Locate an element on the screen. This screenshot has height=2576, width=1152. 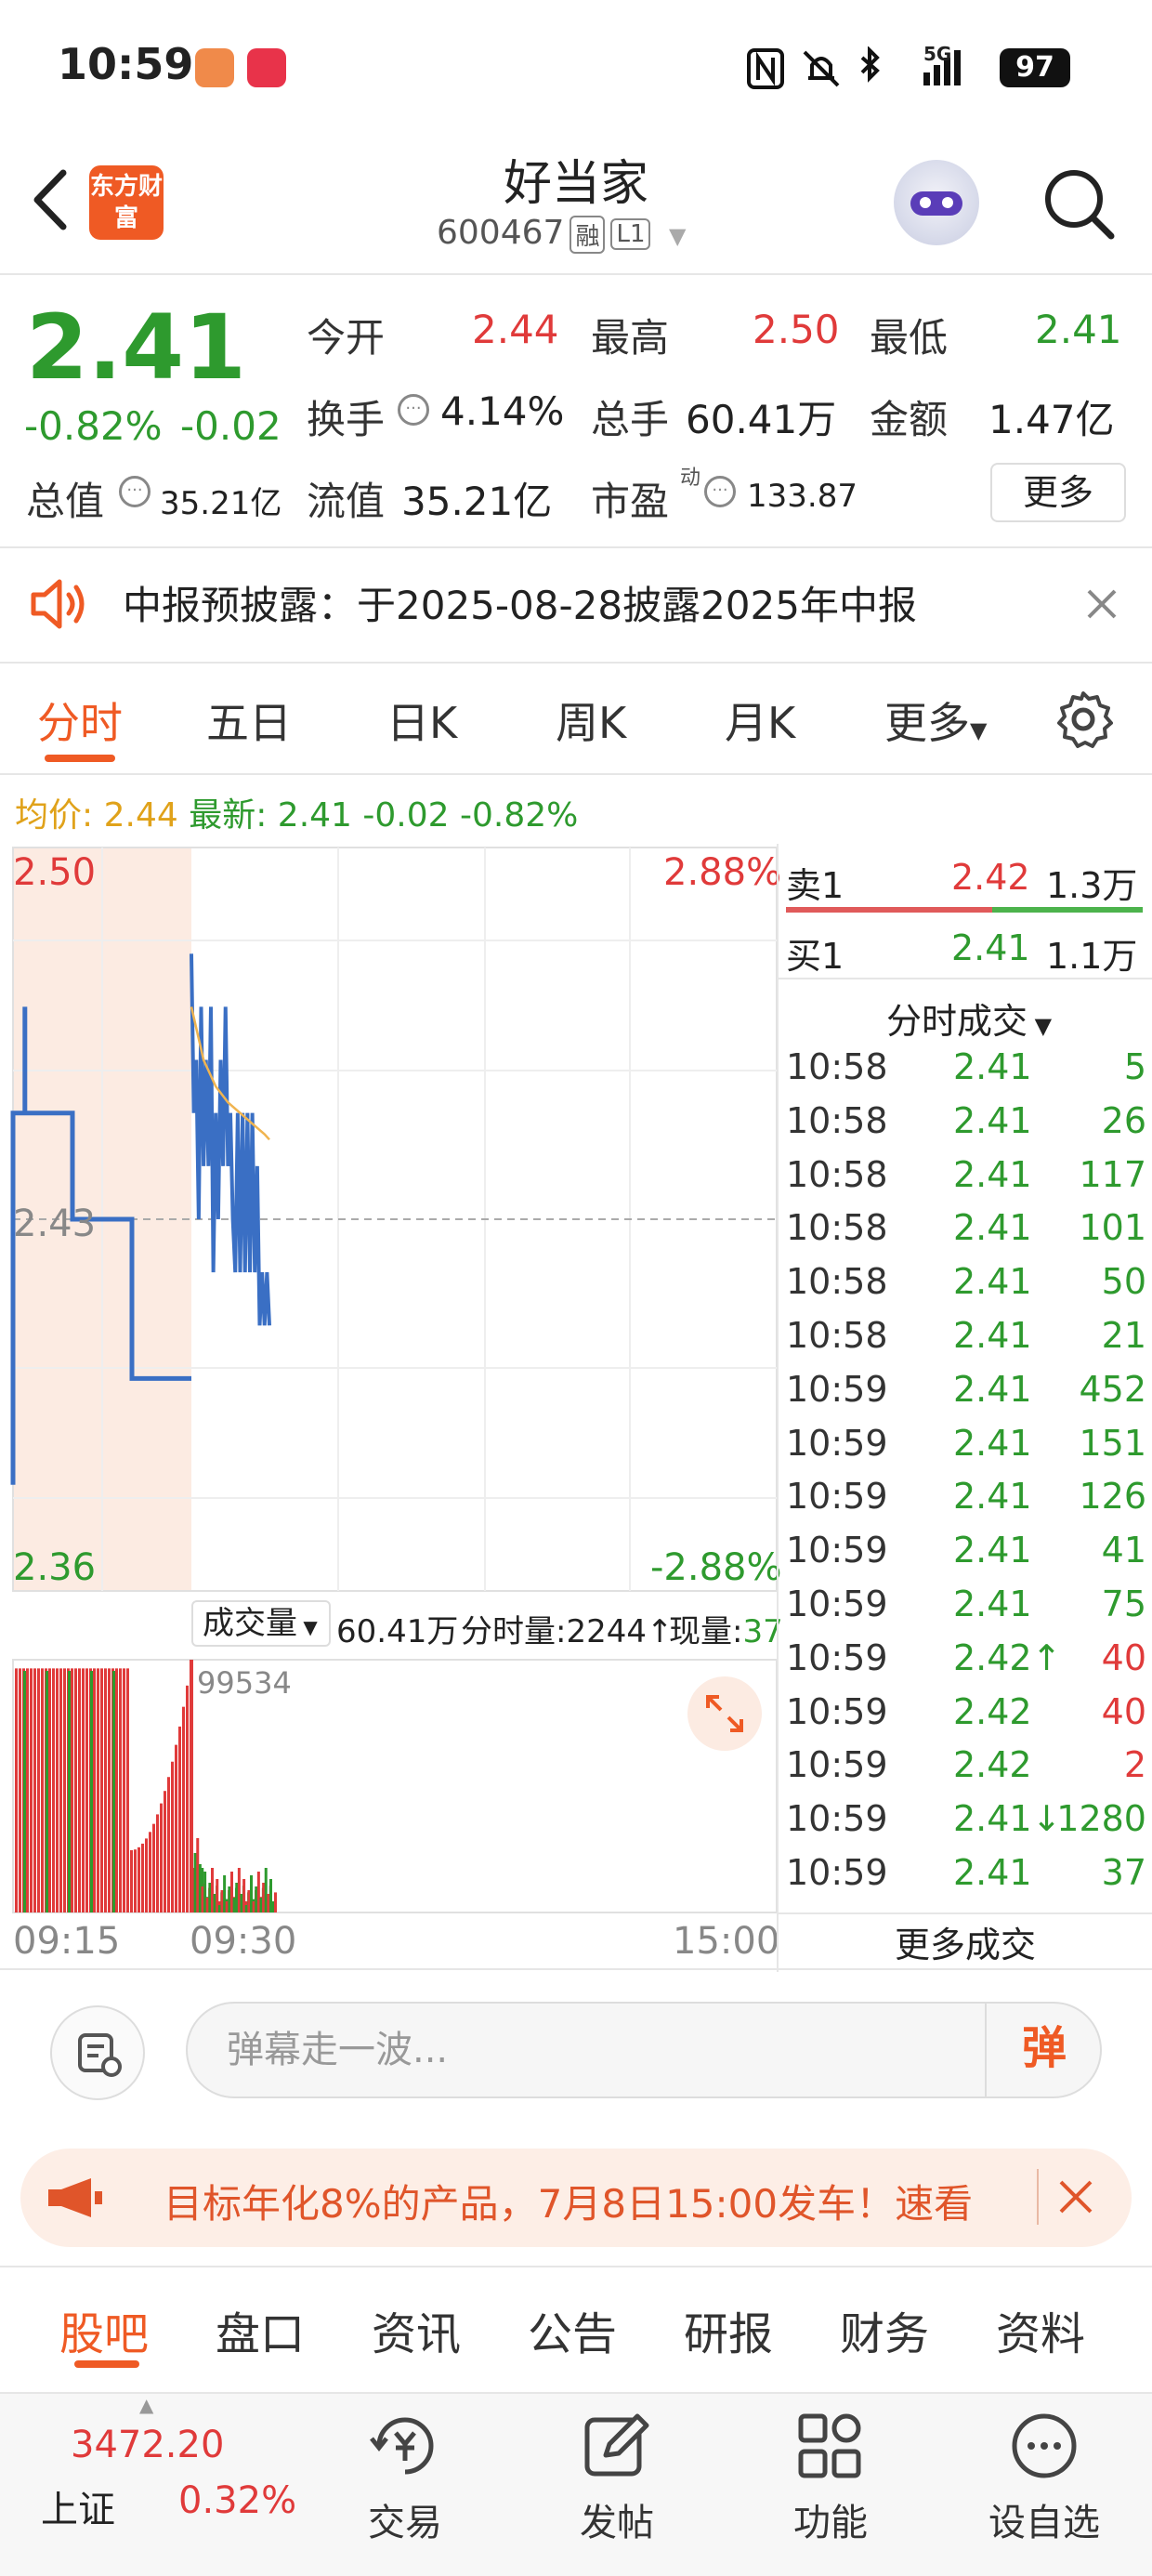
tab-monthly-k: 月K is located at coordinates (760, 720).